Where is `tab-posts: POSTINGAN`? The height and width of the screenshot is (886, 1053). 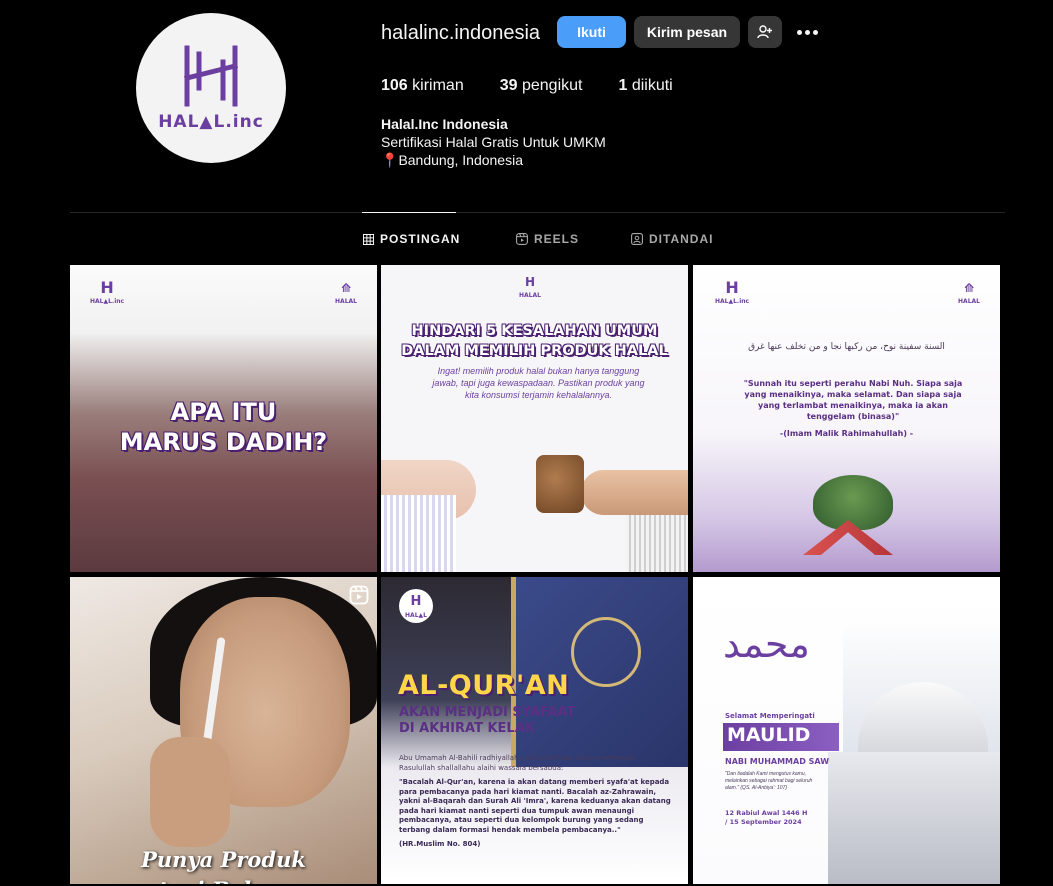 tab-posts: POSTINGAN is located at coordinates (411, 239).